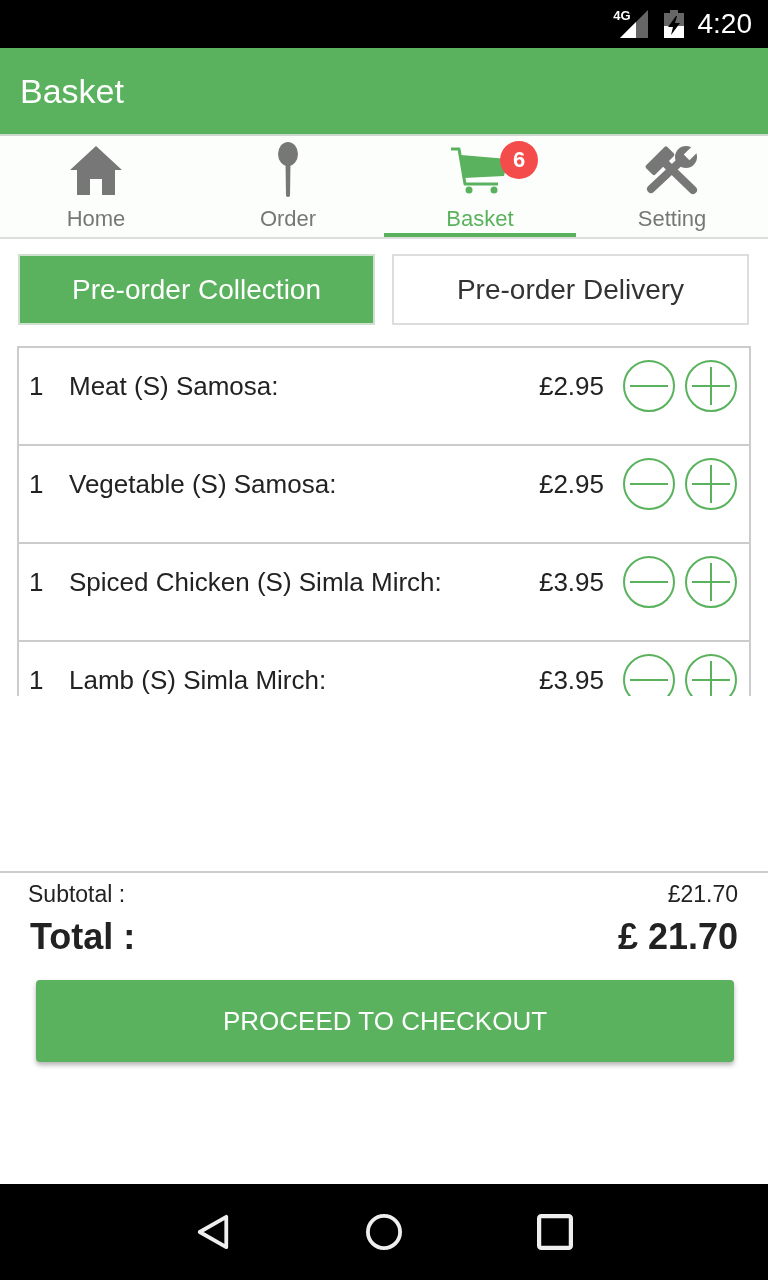  What do you see at coordinates (256, 582) in the screenshot?
I see `item-name: Spiced Chicken (S) Simla Mirch:` at bounding box center [256, 582].